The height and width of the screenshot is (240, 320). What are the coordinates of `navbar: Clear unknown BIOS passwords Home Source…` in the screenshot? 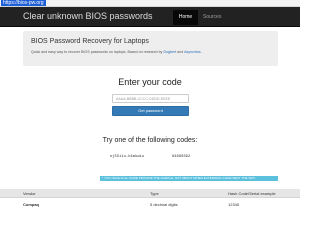 It's located at (150, 17).